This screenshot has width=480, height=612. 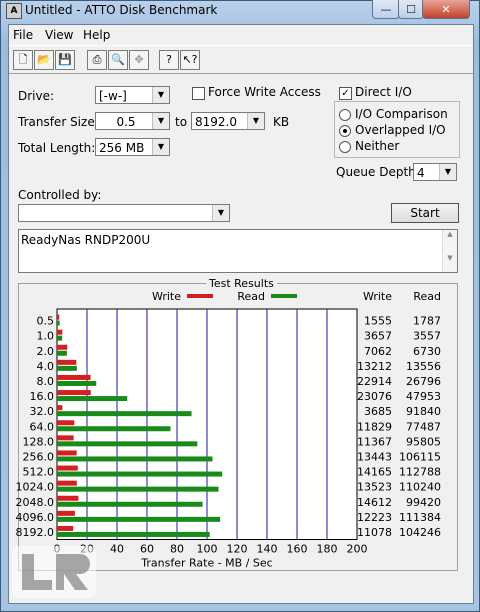 What do you see at coordinates (423, 396) in the screenshot?
I see `read-value: 47953` at bounding box center [423, 396].